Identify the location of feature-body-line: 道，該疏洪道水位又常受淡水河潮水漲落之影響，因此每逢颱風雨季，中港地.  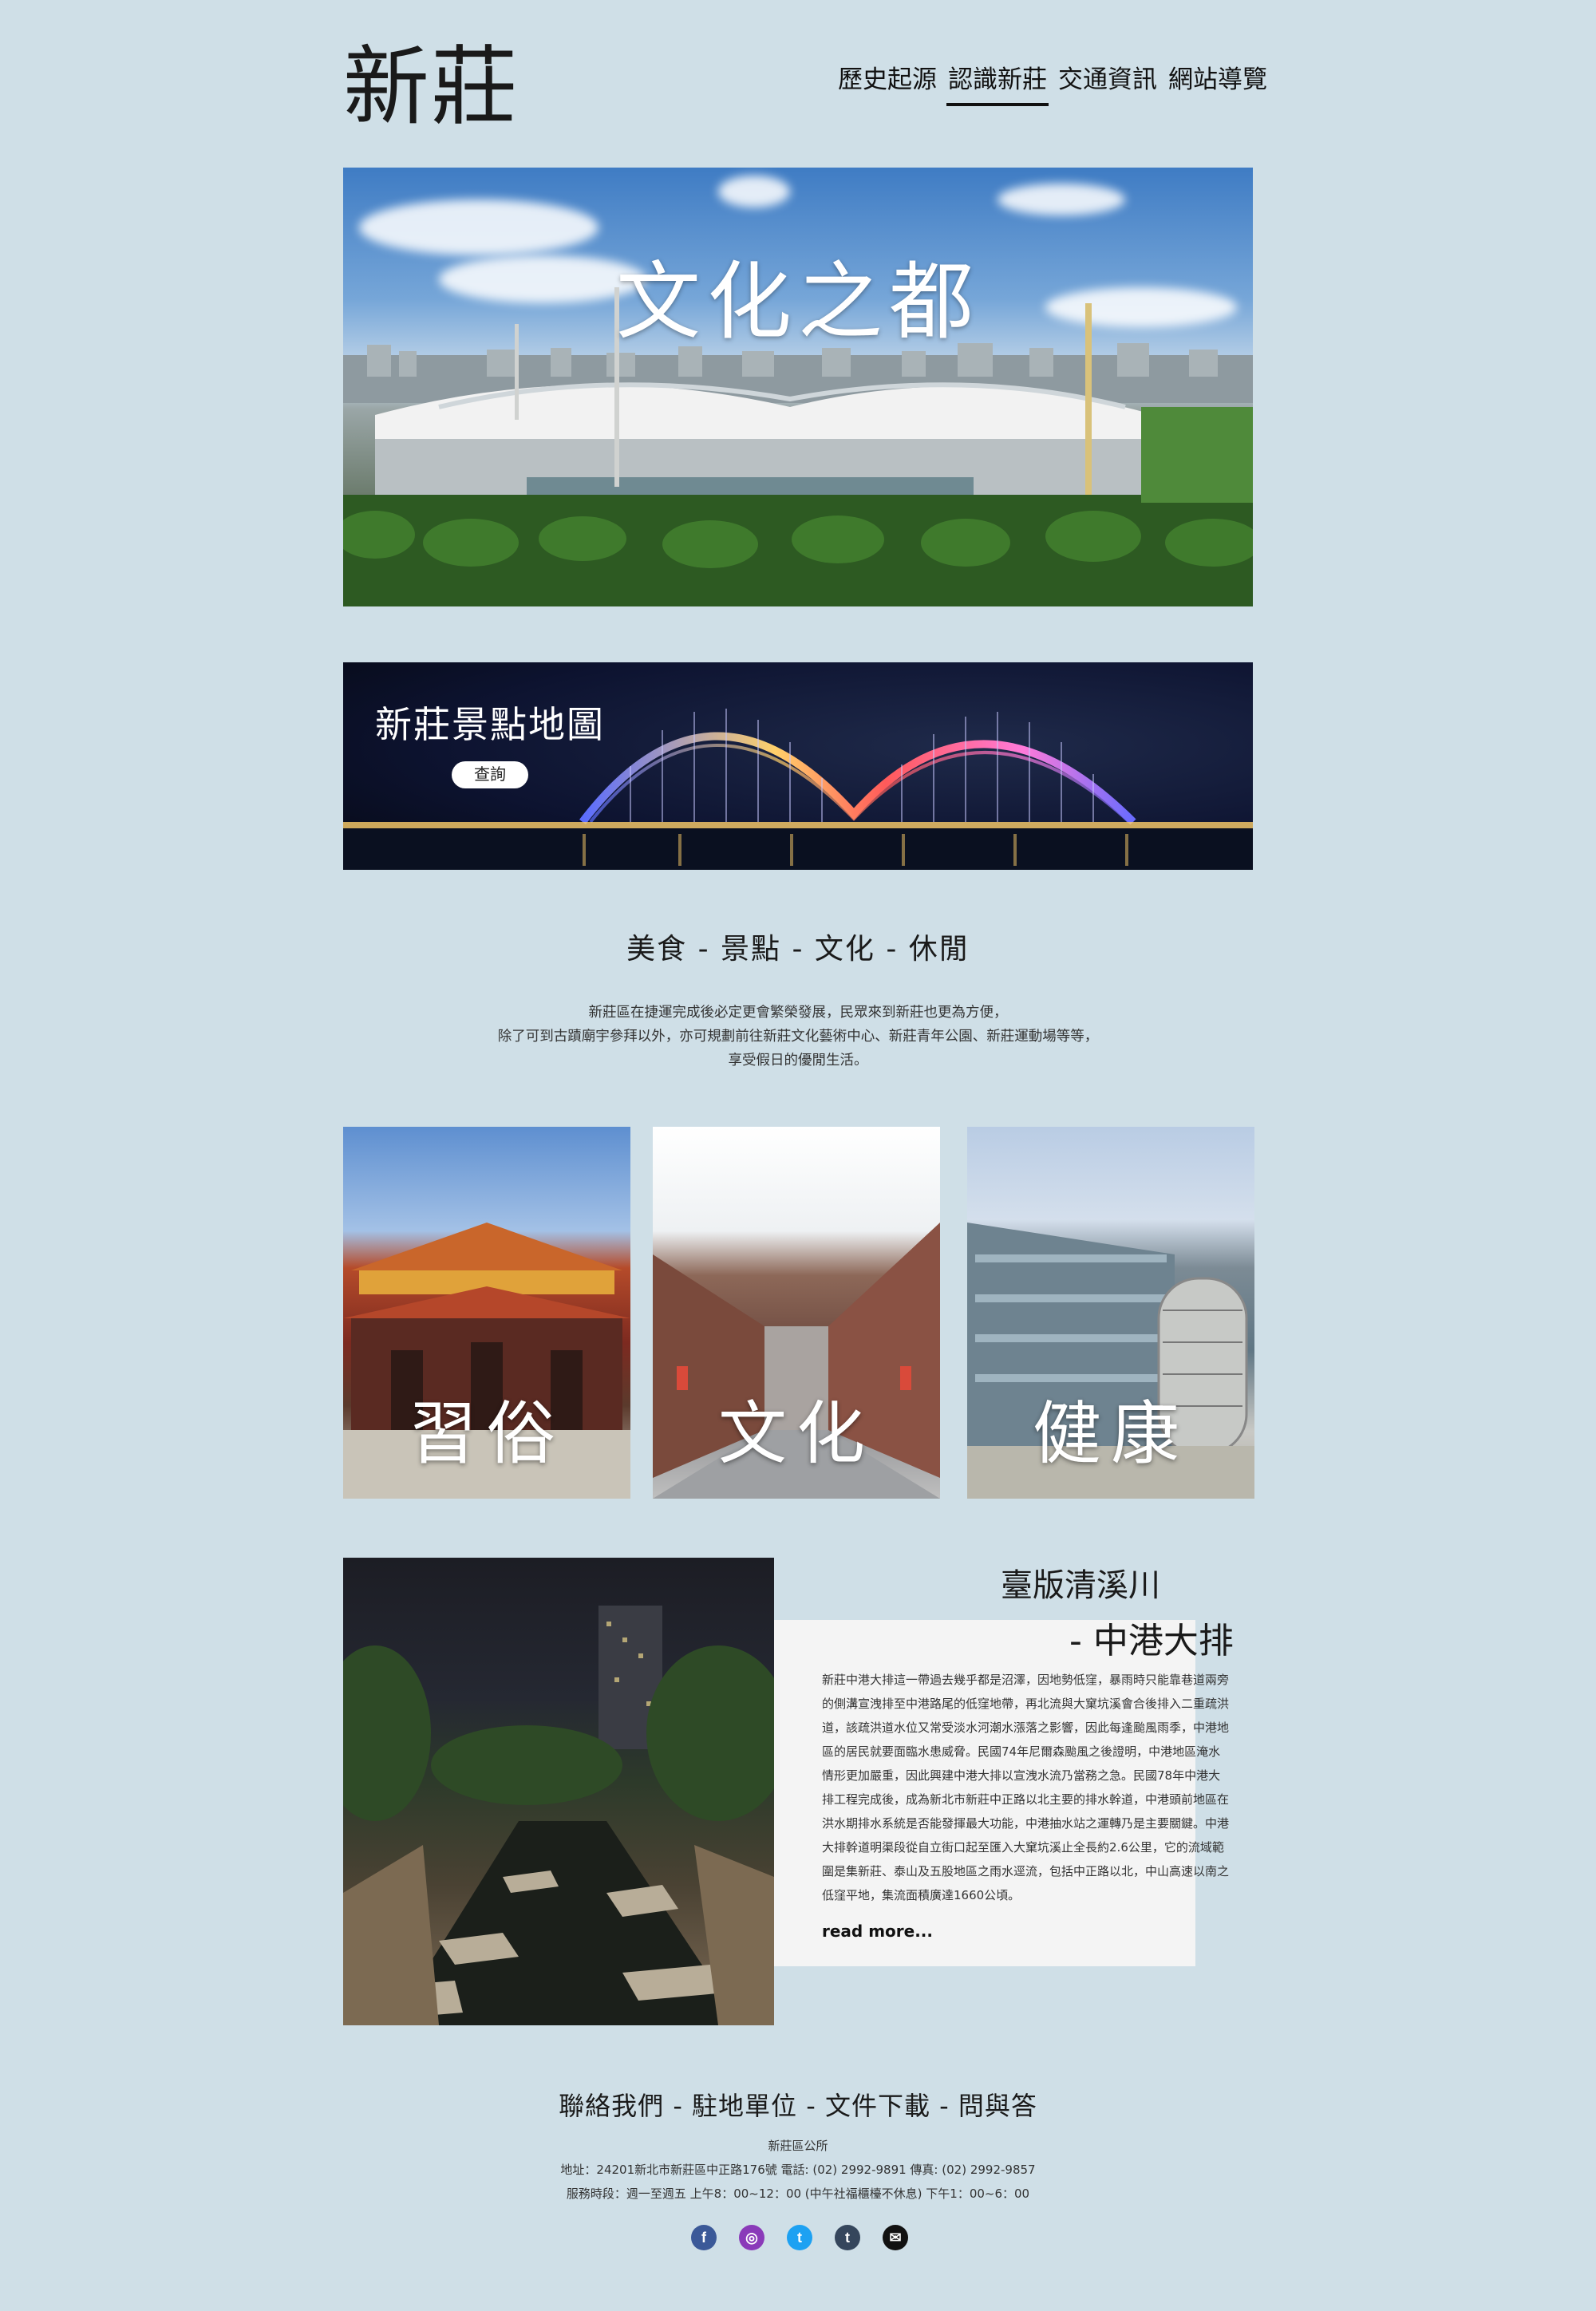
(1026, 1728).